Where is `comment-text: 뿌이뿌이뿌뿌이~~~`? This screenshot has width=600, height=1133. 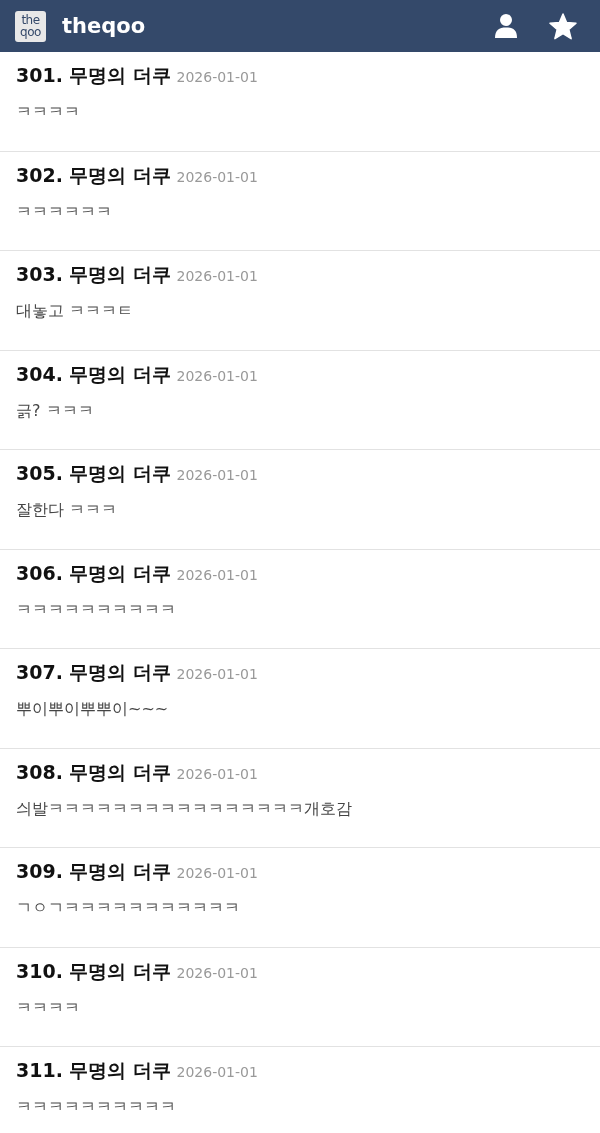
comment-text: 뿌이뿌이뿌뿌이~~~ is located at coordinates (93, 709).